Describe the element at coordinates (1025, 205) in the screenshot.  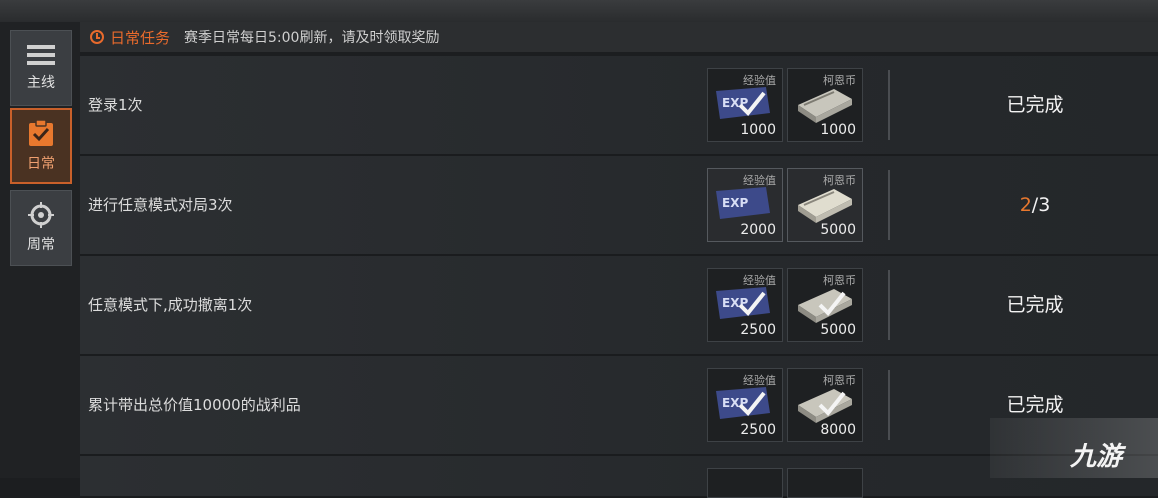
I see `progress-current: 2` at that location.